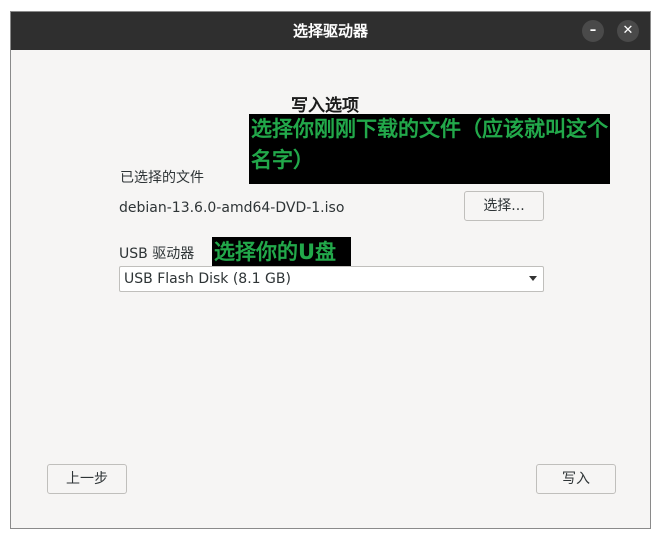  I want to click on window-title: 选择驱动器, so click(330, 31).